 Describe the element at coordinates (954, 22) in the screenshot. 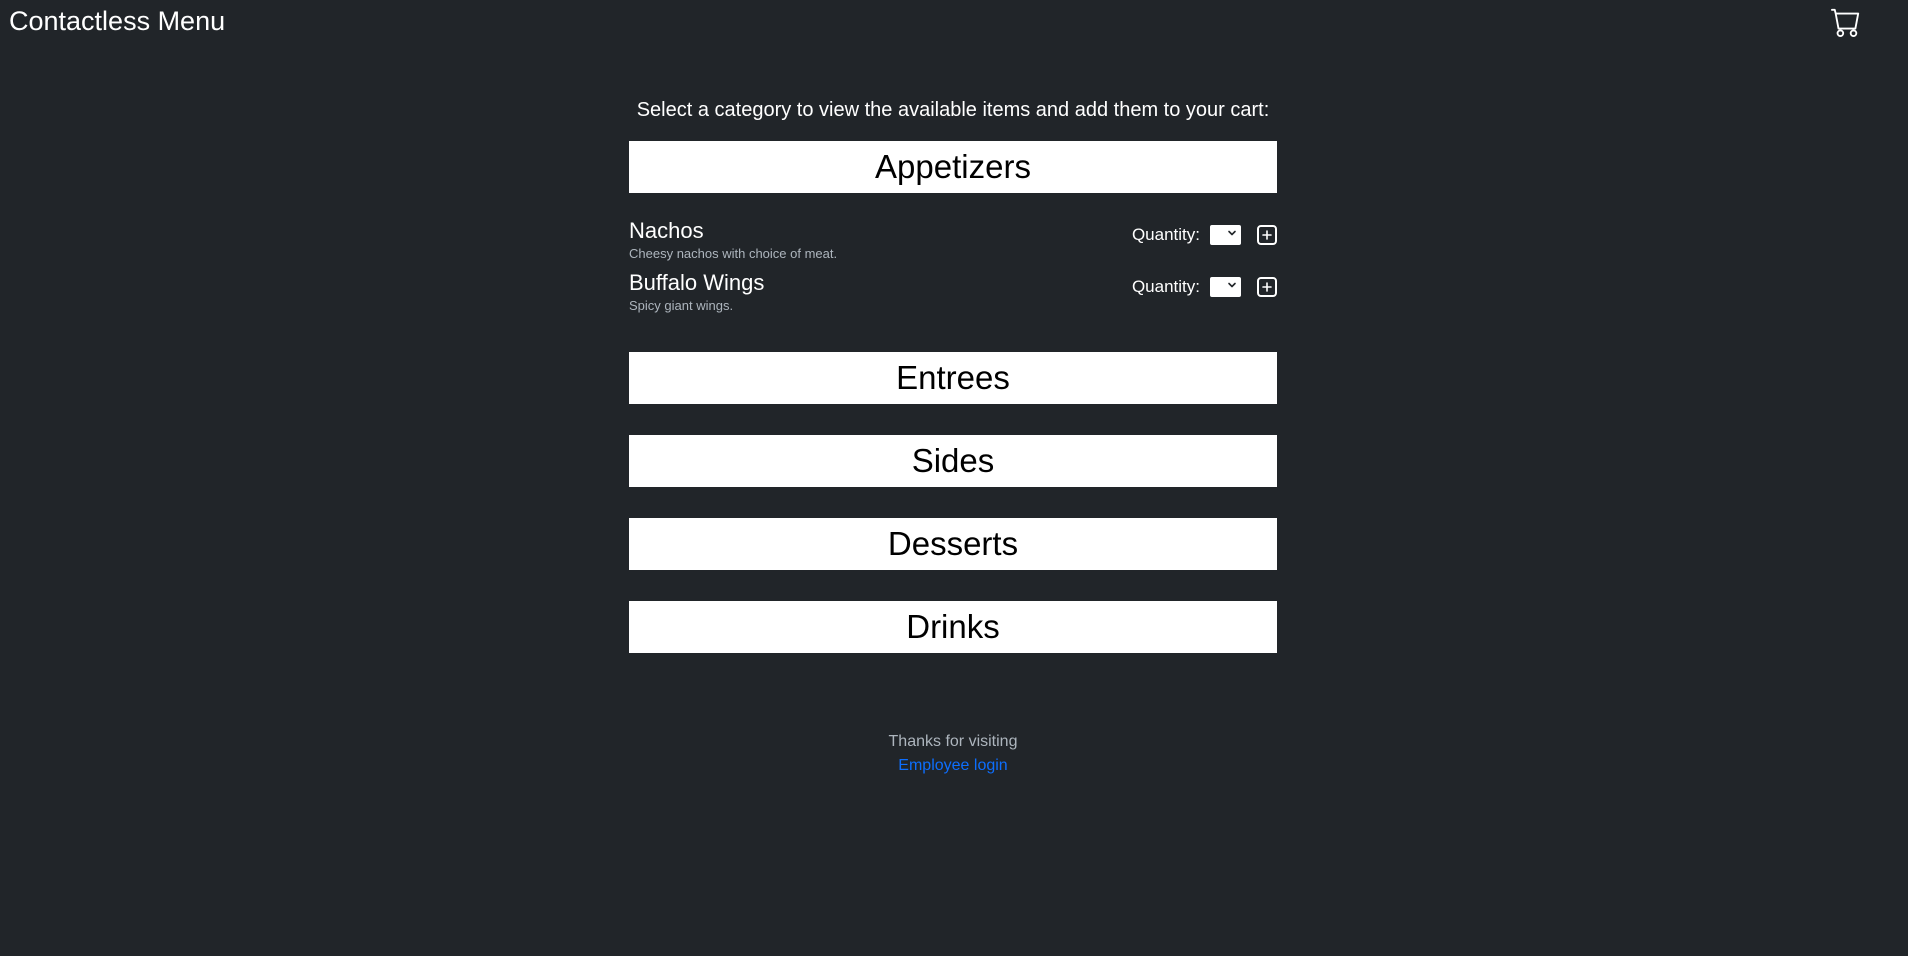

I see `navbar: Contactless Menu` at that location.